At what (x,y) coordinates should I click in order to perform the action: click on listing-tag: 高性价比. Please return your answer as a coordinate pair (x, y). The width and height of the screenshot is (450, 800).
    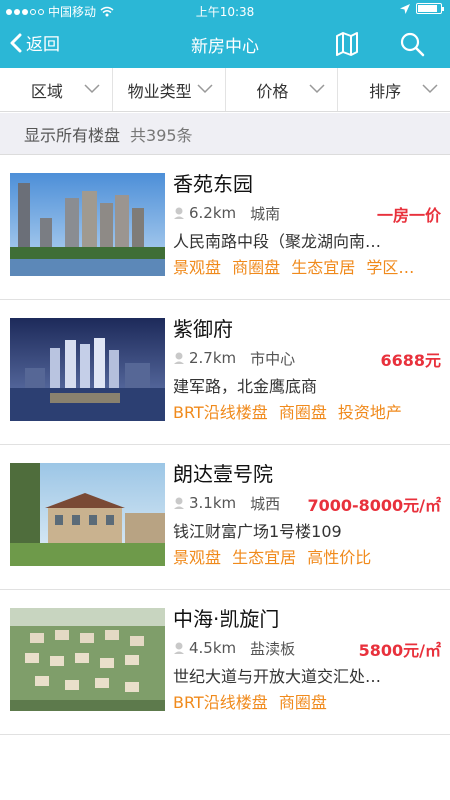
    Looking at the image, I should click on (339, 557).